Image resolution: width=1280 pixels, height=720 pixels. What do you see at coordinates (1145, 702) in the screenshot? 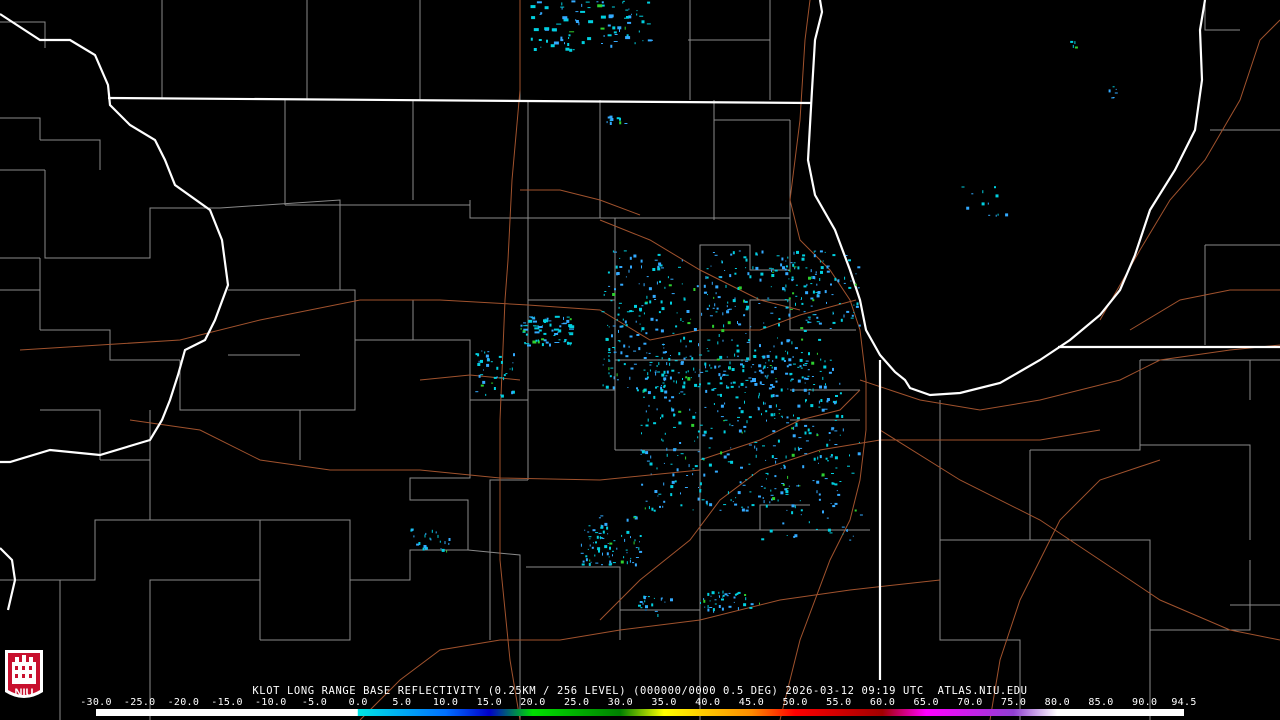
I see `colorbar-tick-label: 90.0` at bounding box center [1145, 702].